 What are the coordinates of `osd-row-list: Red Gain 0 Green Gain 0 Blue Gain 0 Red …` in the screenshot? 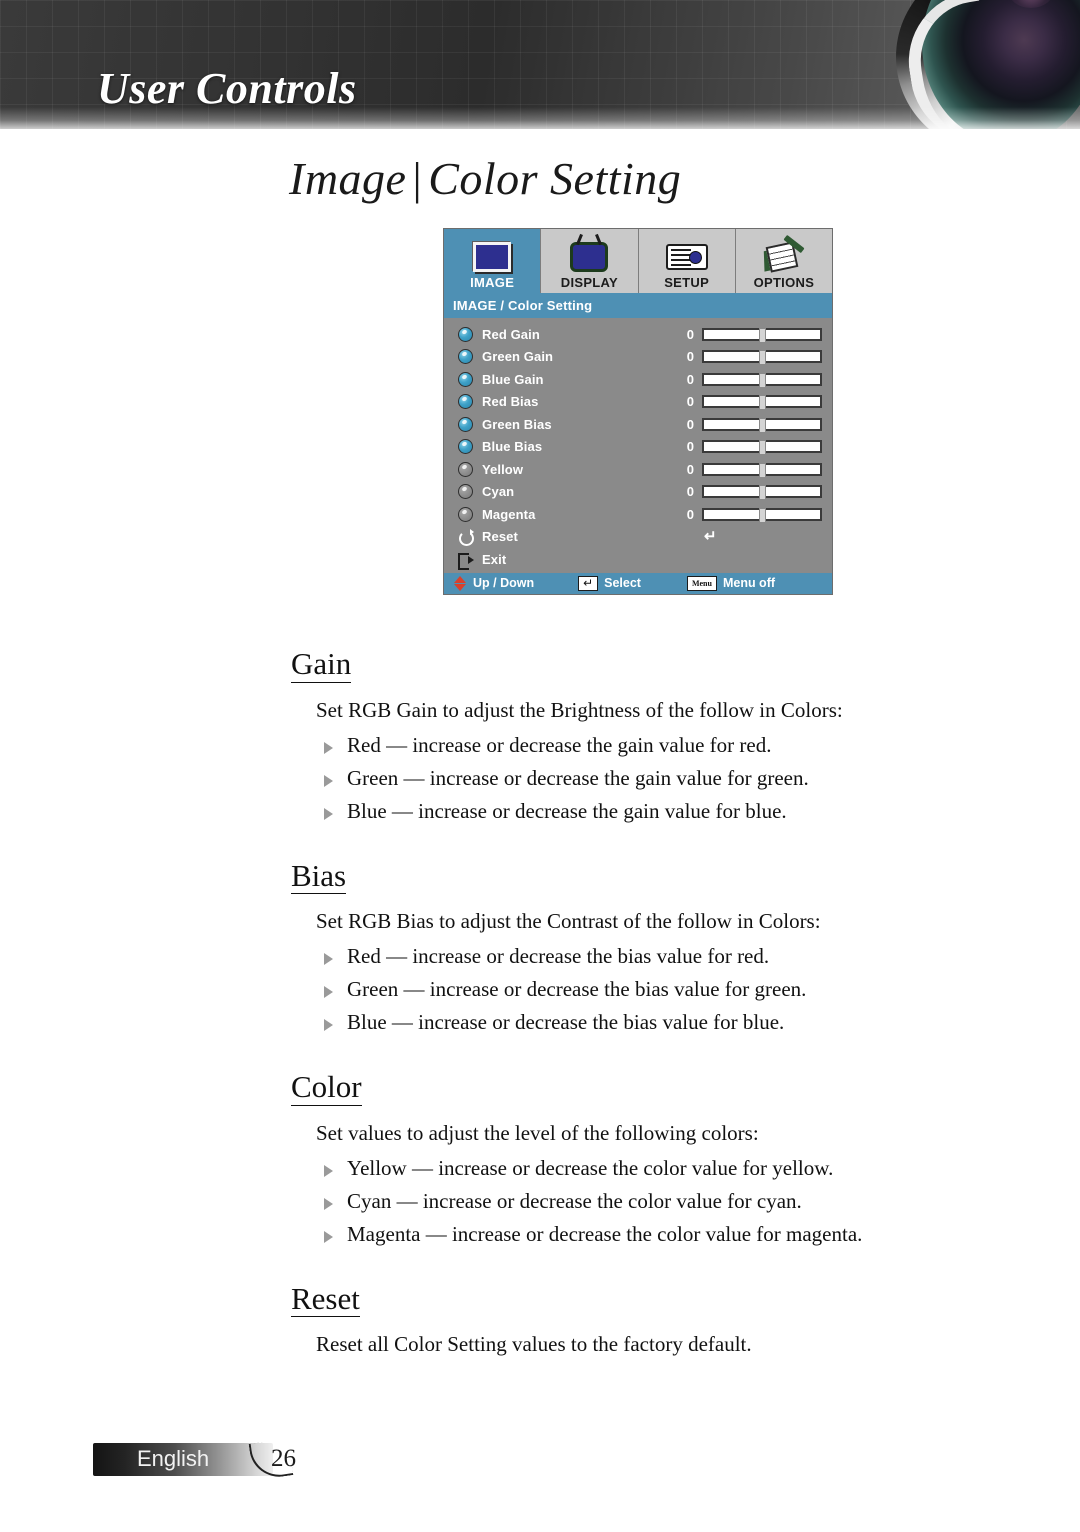 It's located at (638, 445).